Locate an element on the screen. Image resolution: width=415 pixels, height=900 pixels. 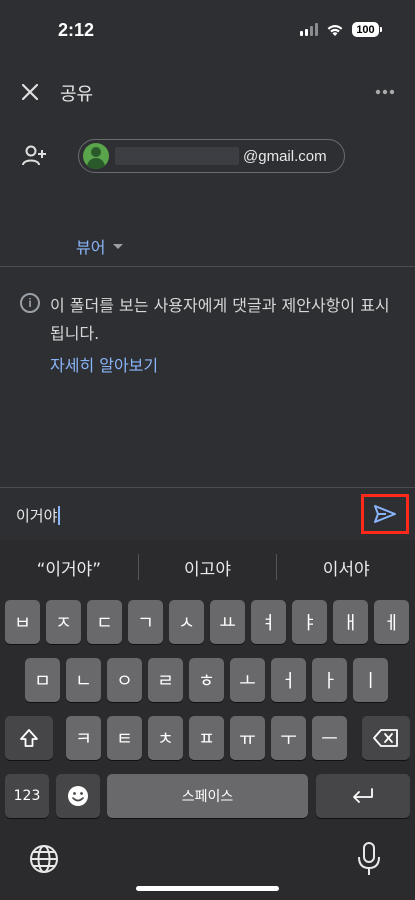
microphone-icon is located at coordinates (369, 858).